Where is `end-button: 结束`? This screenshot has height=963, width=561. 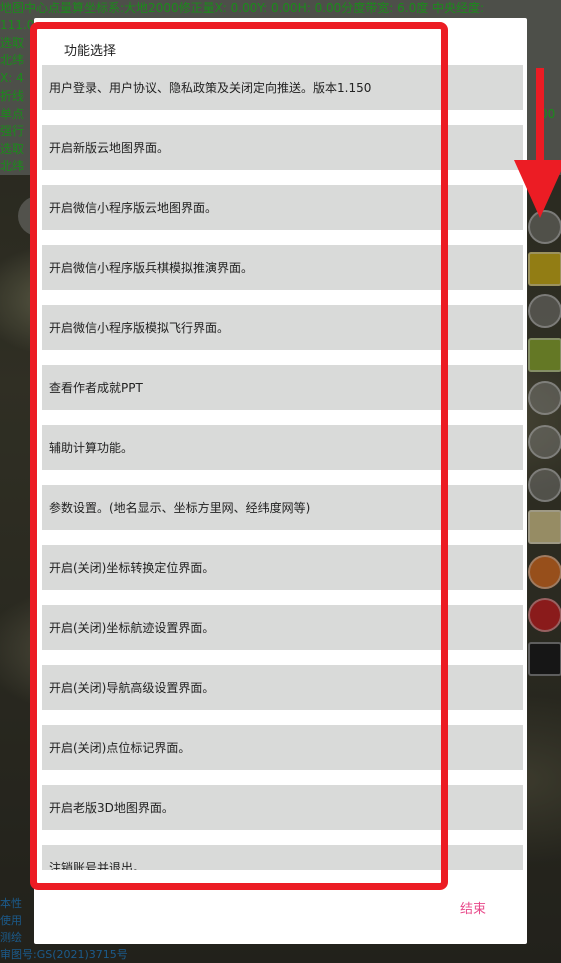
end-button: 结束 is located at coordinates (473, 907).